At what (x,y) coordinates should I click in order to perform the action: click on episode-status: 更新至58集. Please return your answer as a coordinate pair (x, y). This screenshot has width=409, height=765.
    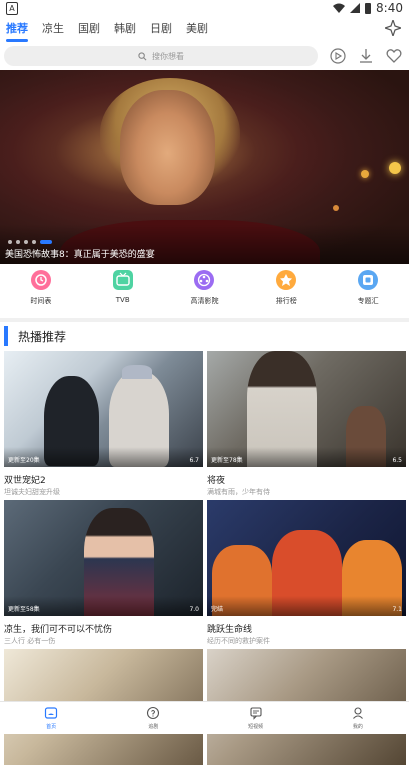
    Looking at the image, I should click on (24, 609).